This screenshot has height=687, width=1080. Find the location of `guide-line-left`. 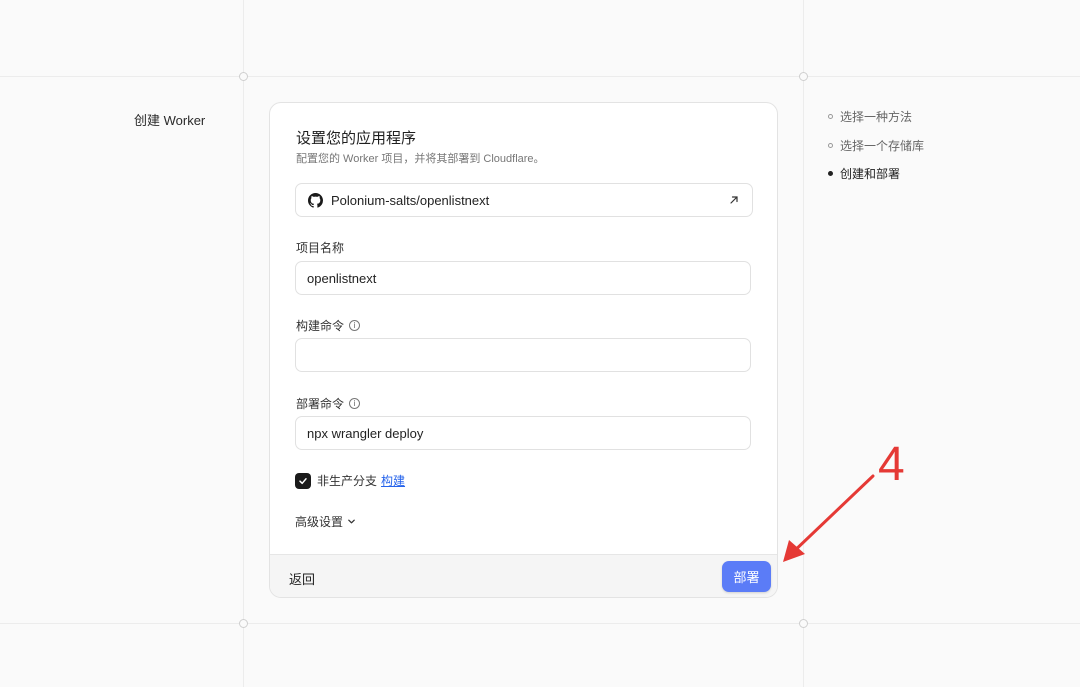

guide-line-left is located at coordinates (243, 343).